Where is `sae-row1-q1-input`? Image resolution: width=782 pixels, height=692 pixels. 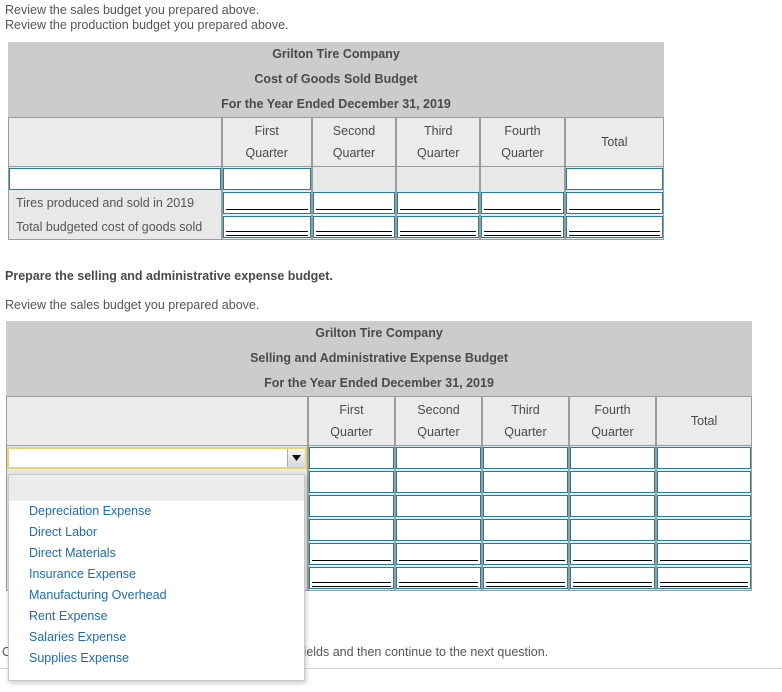
sae-row1-q1-input is located at coordinates (351, 458).